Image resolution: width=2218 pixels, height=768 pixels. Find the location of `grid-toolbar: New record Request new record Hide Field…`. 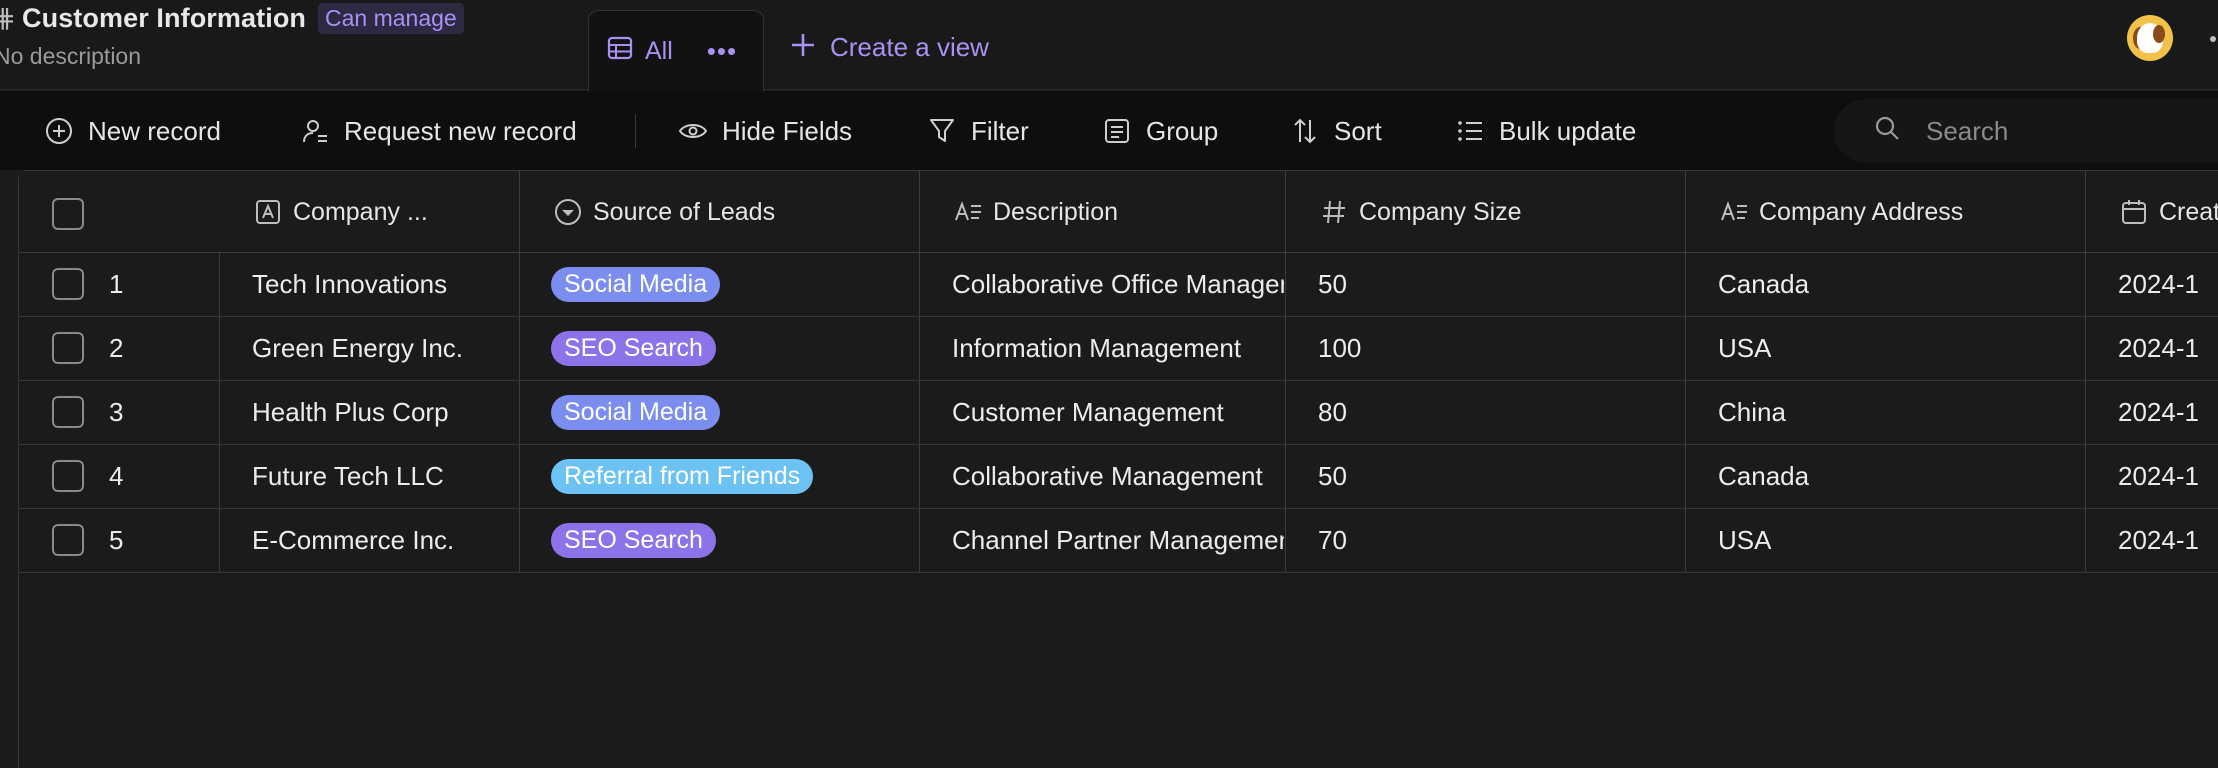

grid-toolbar: New record Request new record Hide Field… is located at coordinates (1109, 130).